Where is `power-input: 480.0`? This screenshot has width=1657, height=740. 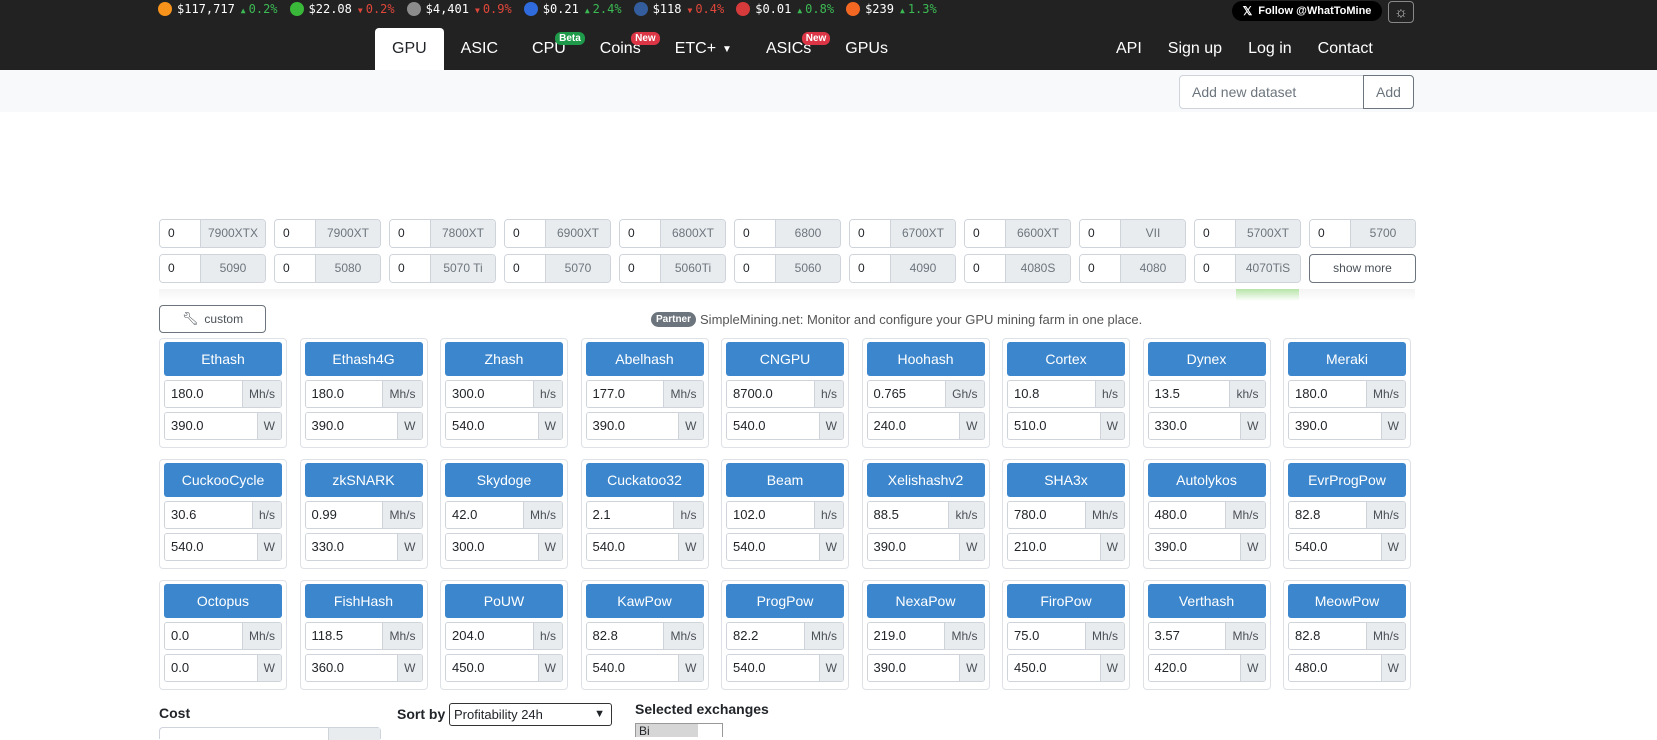
power-input: 480.0 is located at coordinates (1335, 668).